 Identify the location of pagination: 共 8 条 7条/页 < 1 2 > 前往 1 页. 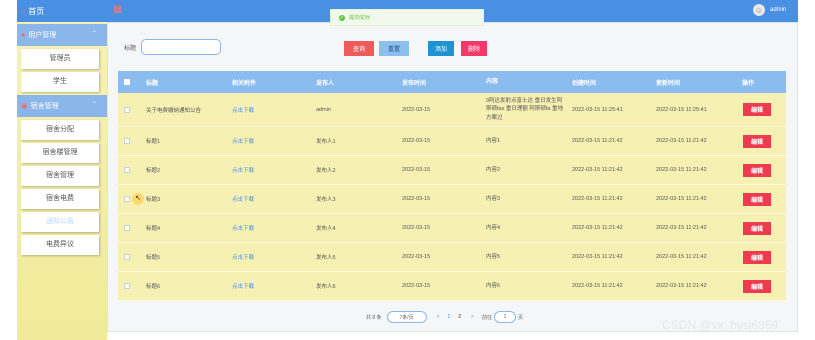
(444, 317).